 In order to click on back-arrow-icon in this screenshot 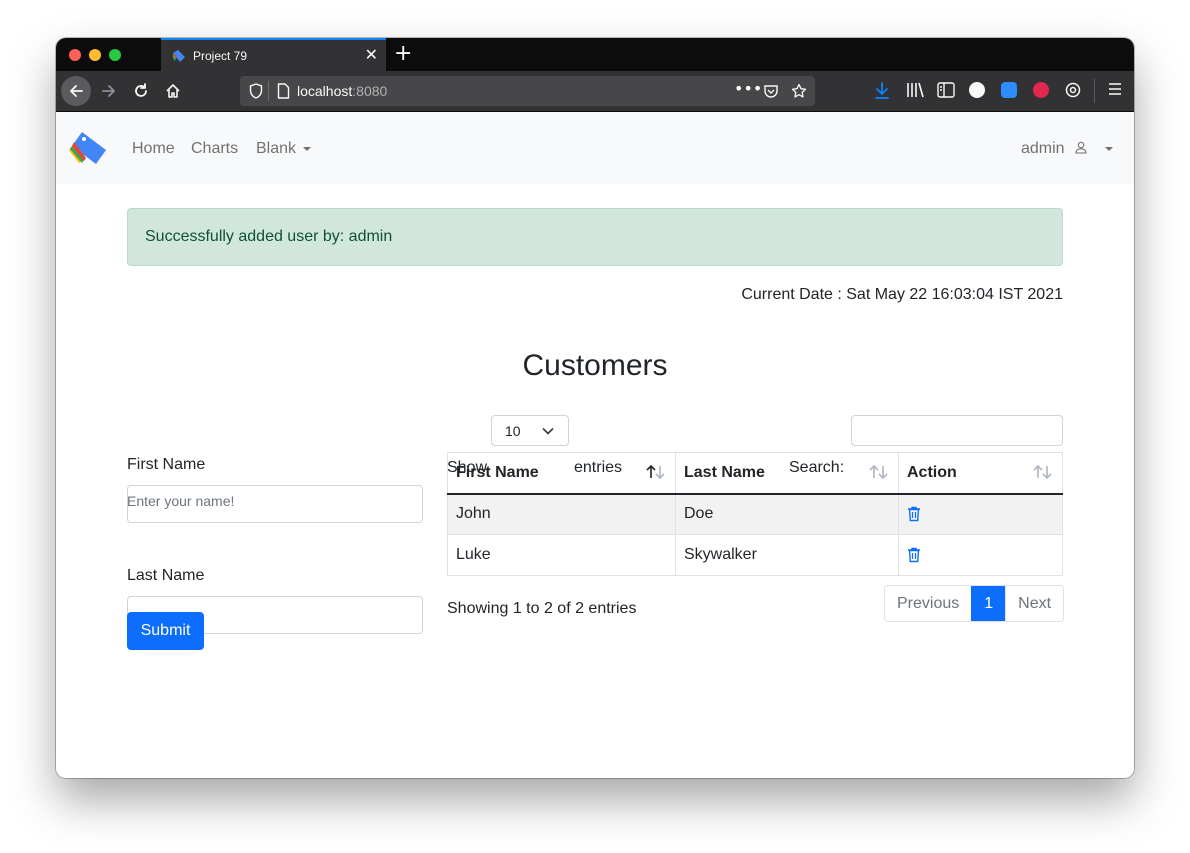, I will do `click(76, 91)`.